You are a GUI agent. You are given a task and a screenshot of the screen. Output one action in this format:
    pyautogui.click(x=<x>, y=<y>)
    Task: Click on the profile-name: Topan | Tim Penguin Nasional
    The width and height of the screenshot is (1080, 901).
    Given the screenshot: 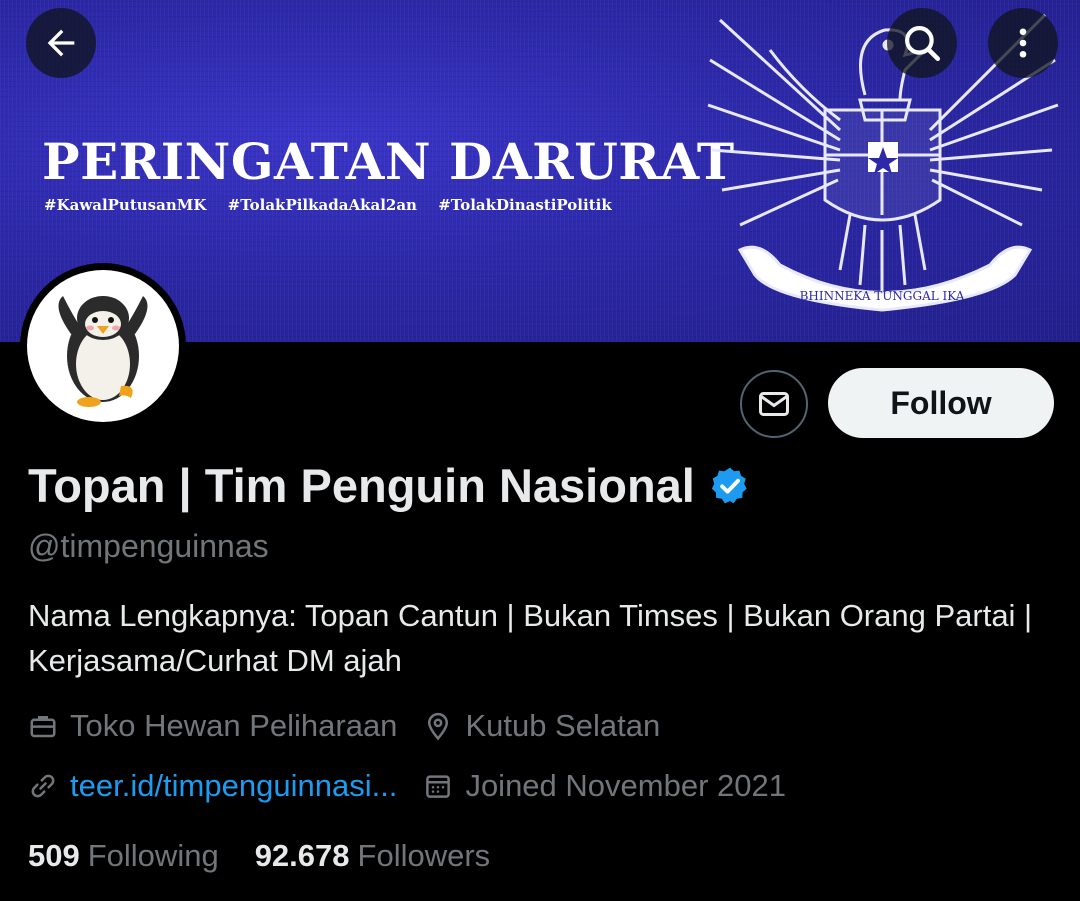 What is the action you would take?
    pyautogui.click(x=361, y=485)
    